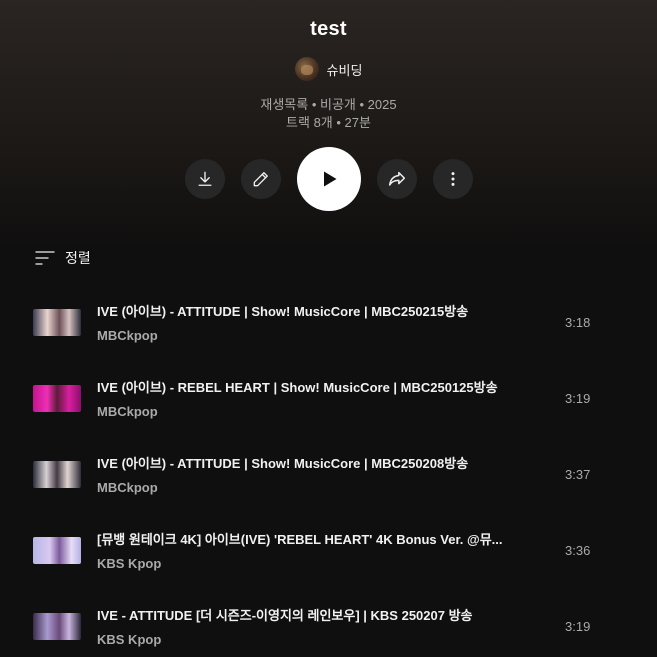 This screenshot has height=657, width=657. I want to click on playlist-owner: 슈비딩, so click(328, 69).